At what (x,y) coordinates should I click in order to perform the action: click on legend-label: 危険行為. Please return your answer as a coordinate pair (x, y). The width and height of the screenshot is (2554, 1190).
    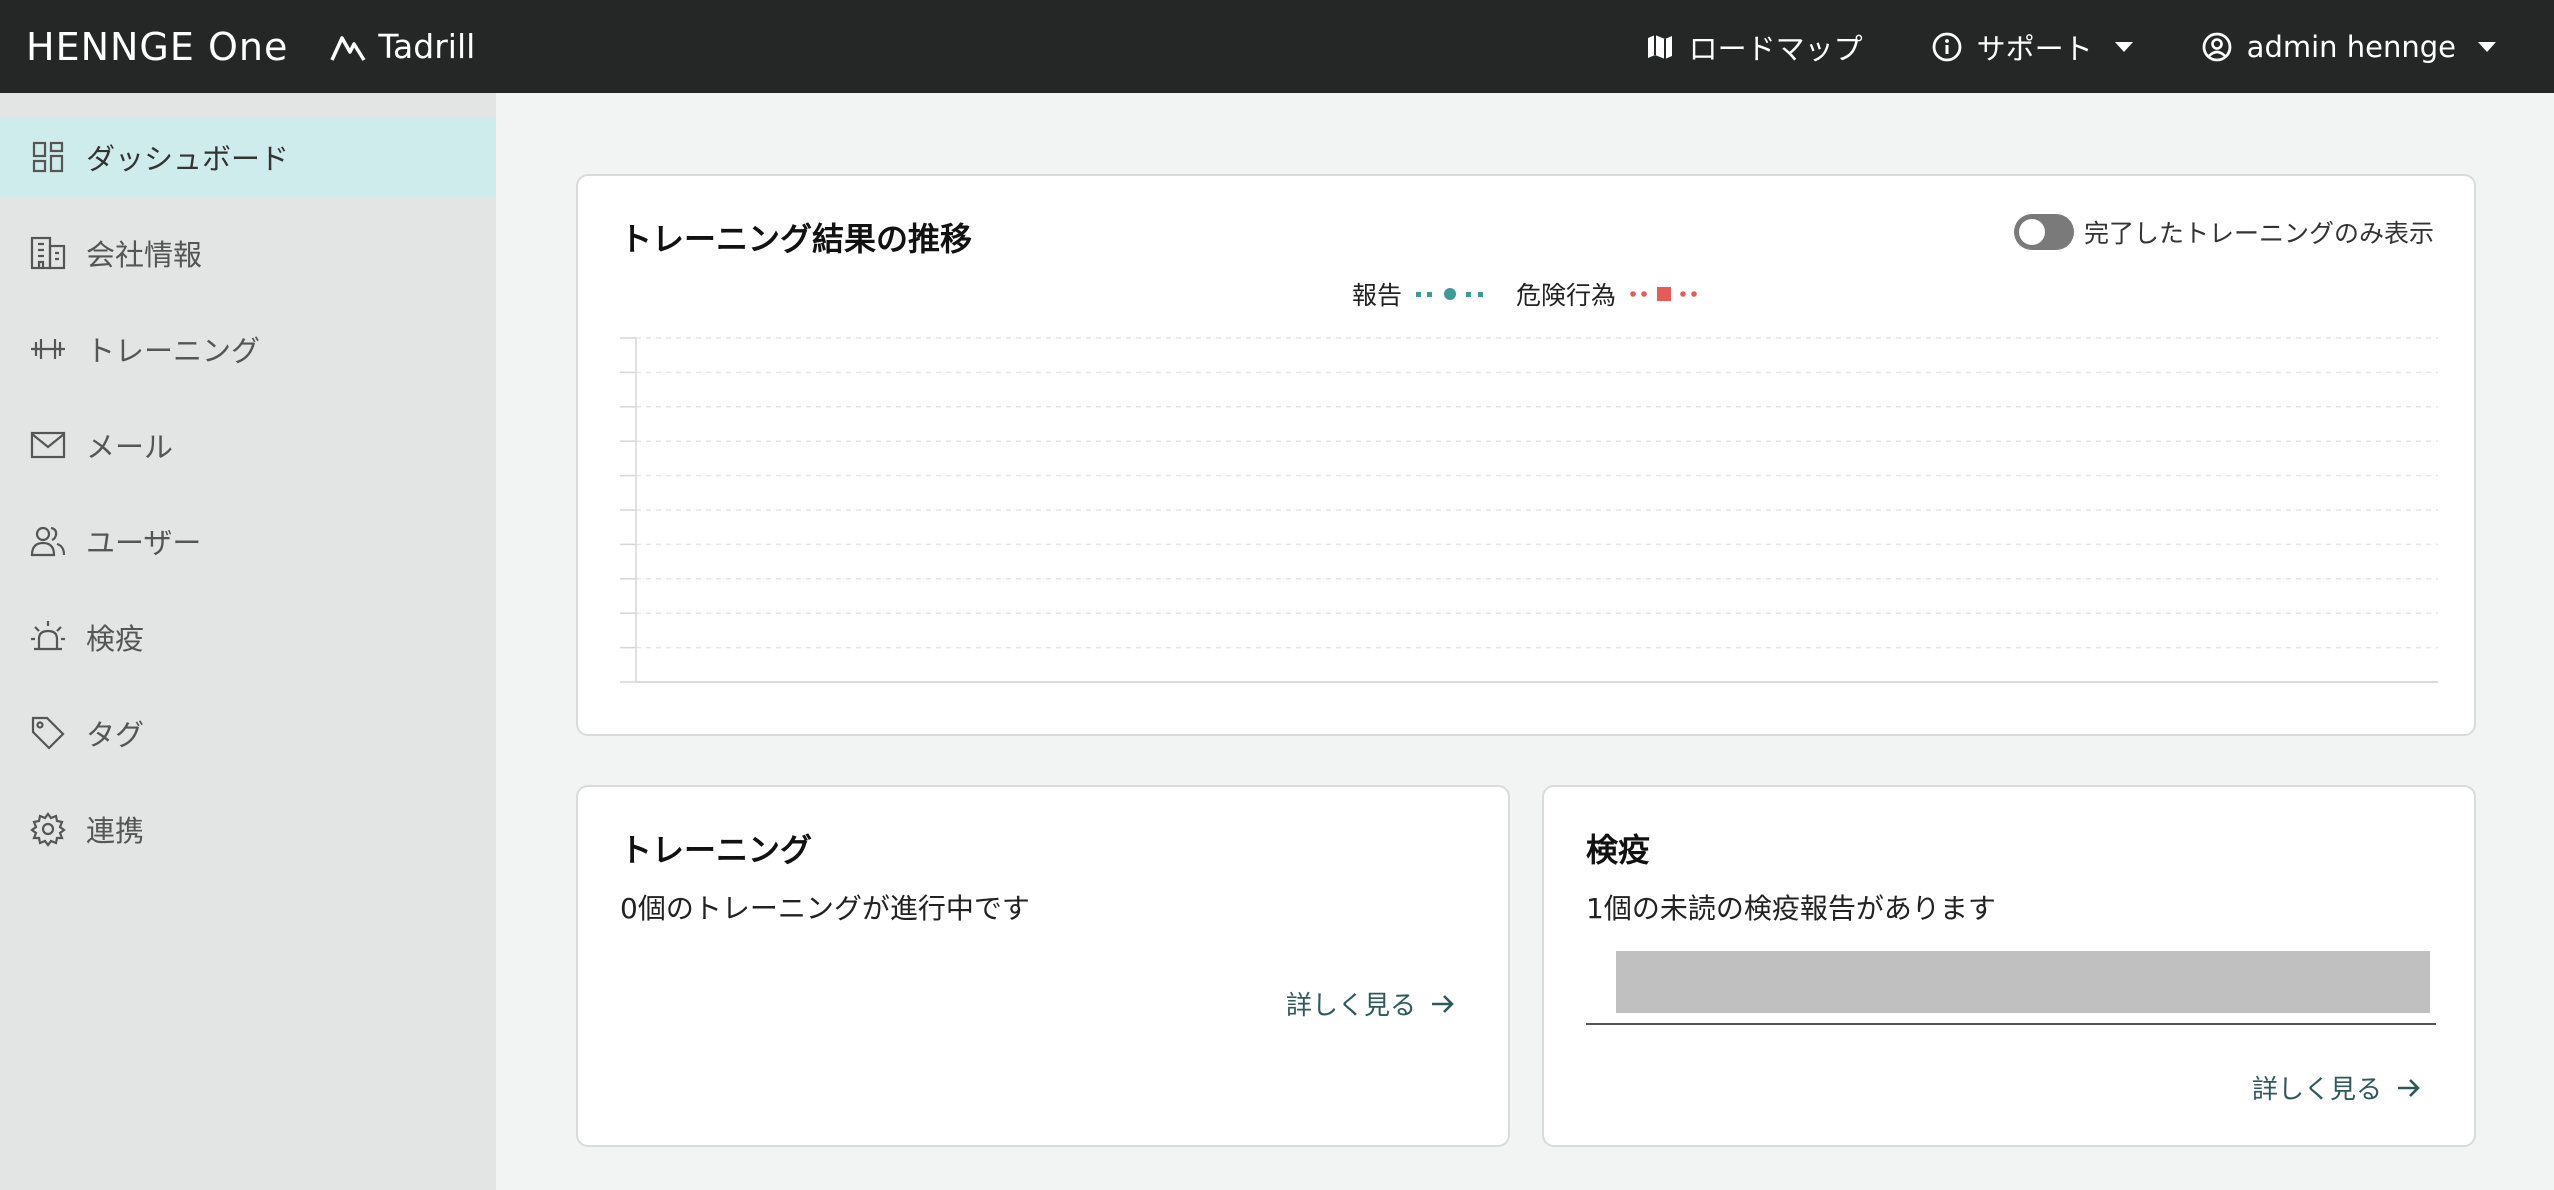
    Looking at the image, I should click on (1566, 295).